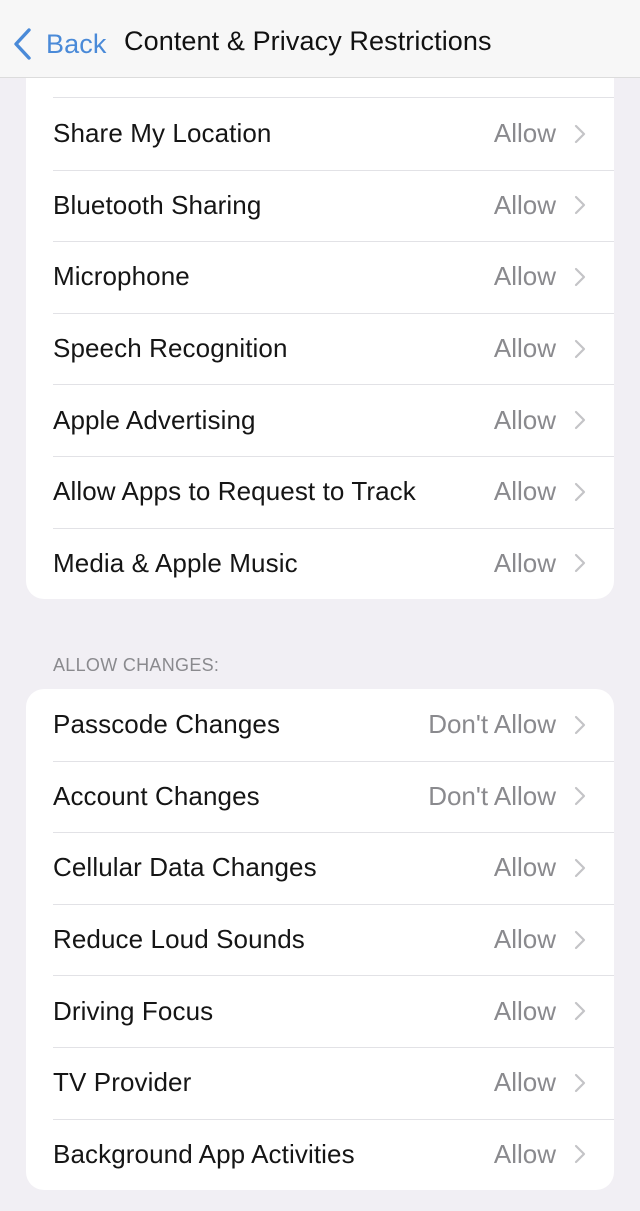 The height and width of the screenshot is (1211, 640). I want to click on row-allow-apps-to-request-to-track: Allow Apps to Request to Track Allow, so click(320, 491).